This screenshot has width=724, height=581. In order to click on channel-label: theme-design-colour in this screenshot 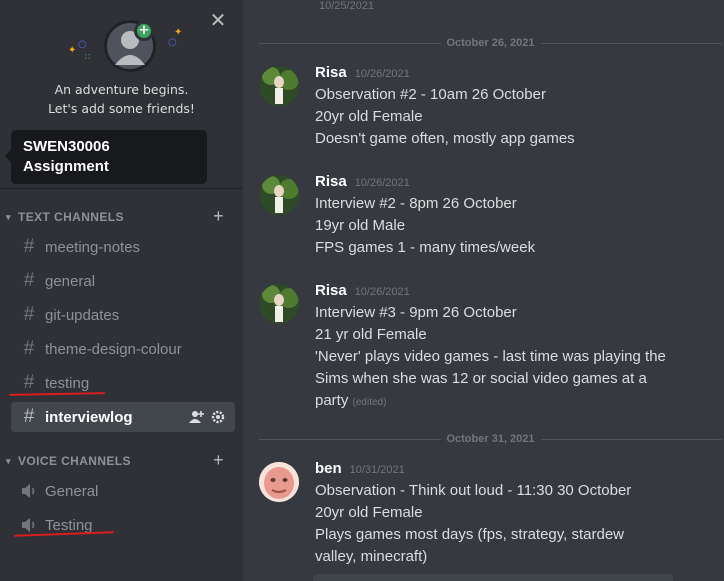, I will do `click(113, 349)`.